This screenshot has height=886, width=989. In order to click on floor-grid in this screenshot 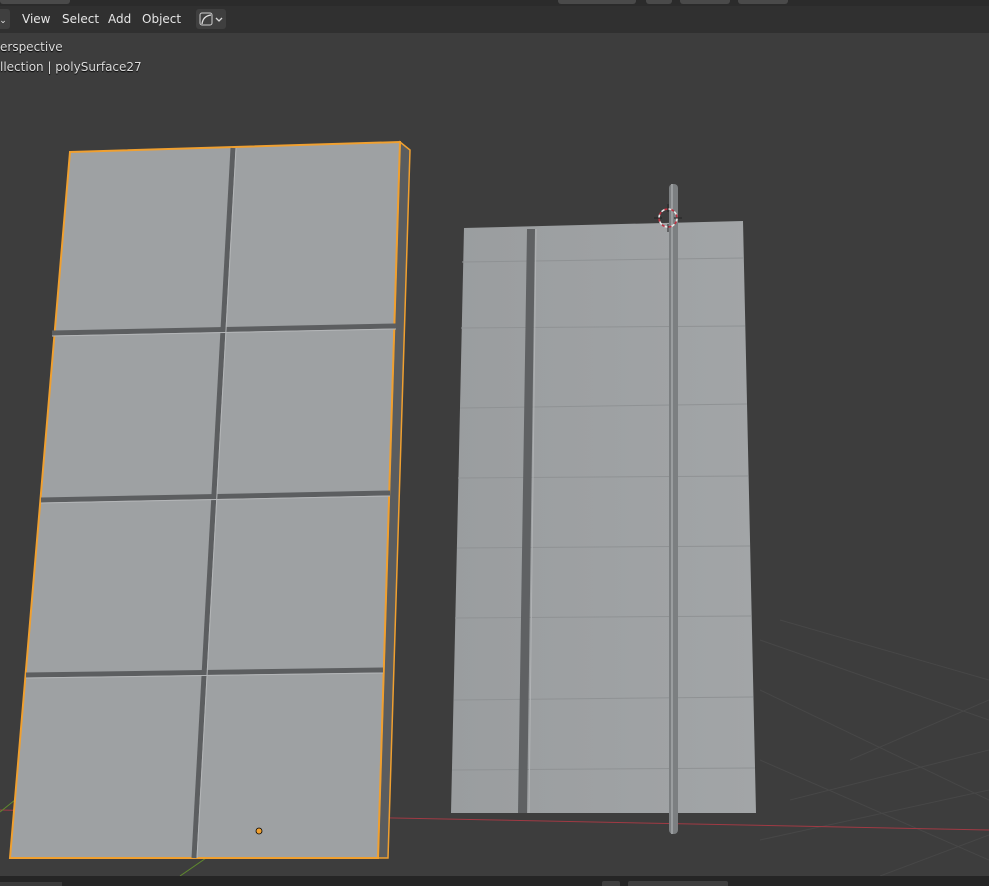, I will do `click(874, 747)`.